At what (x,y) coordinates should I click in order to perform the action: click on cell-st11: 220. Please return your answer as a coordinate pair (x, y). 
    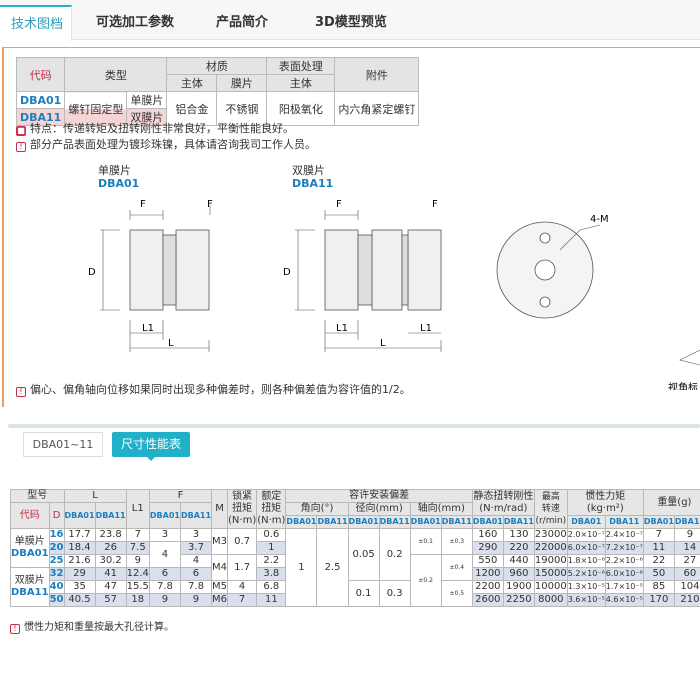
    Looking at the image, I should click on (518, 548).